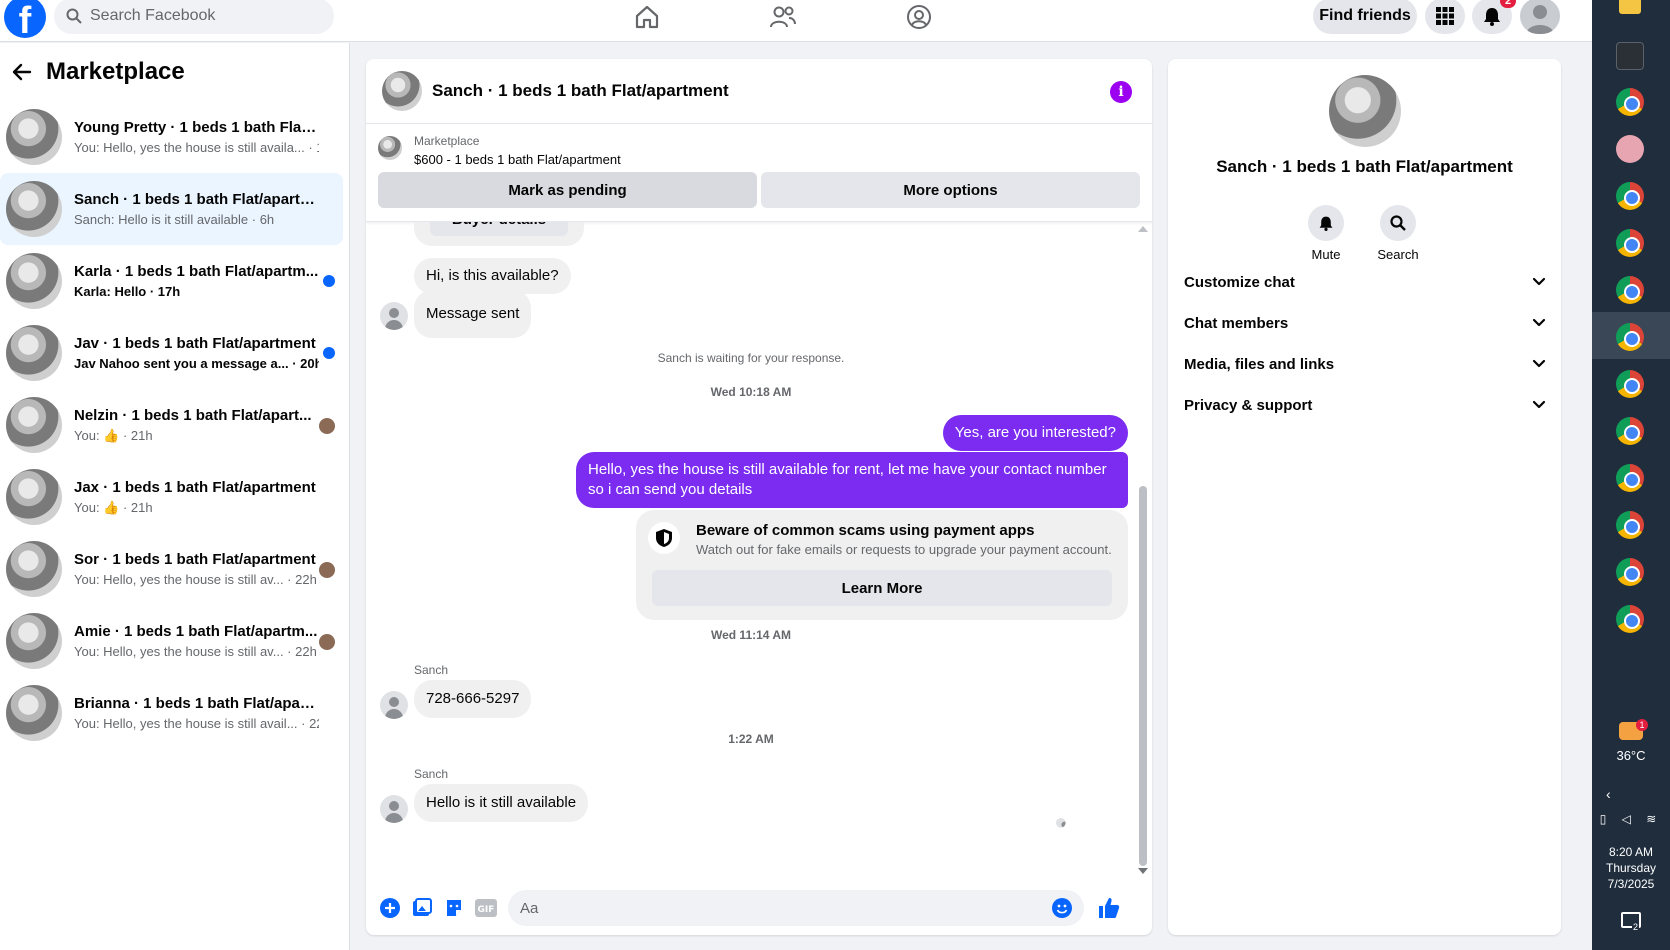 Image resolution: width=1670 pixels, height=950 pixels. Describe the element at coordinates (1364, 166) in the screenshot. I see `details-title: Sanch · 1 beds 1 bath Flat/apartment` at that location.